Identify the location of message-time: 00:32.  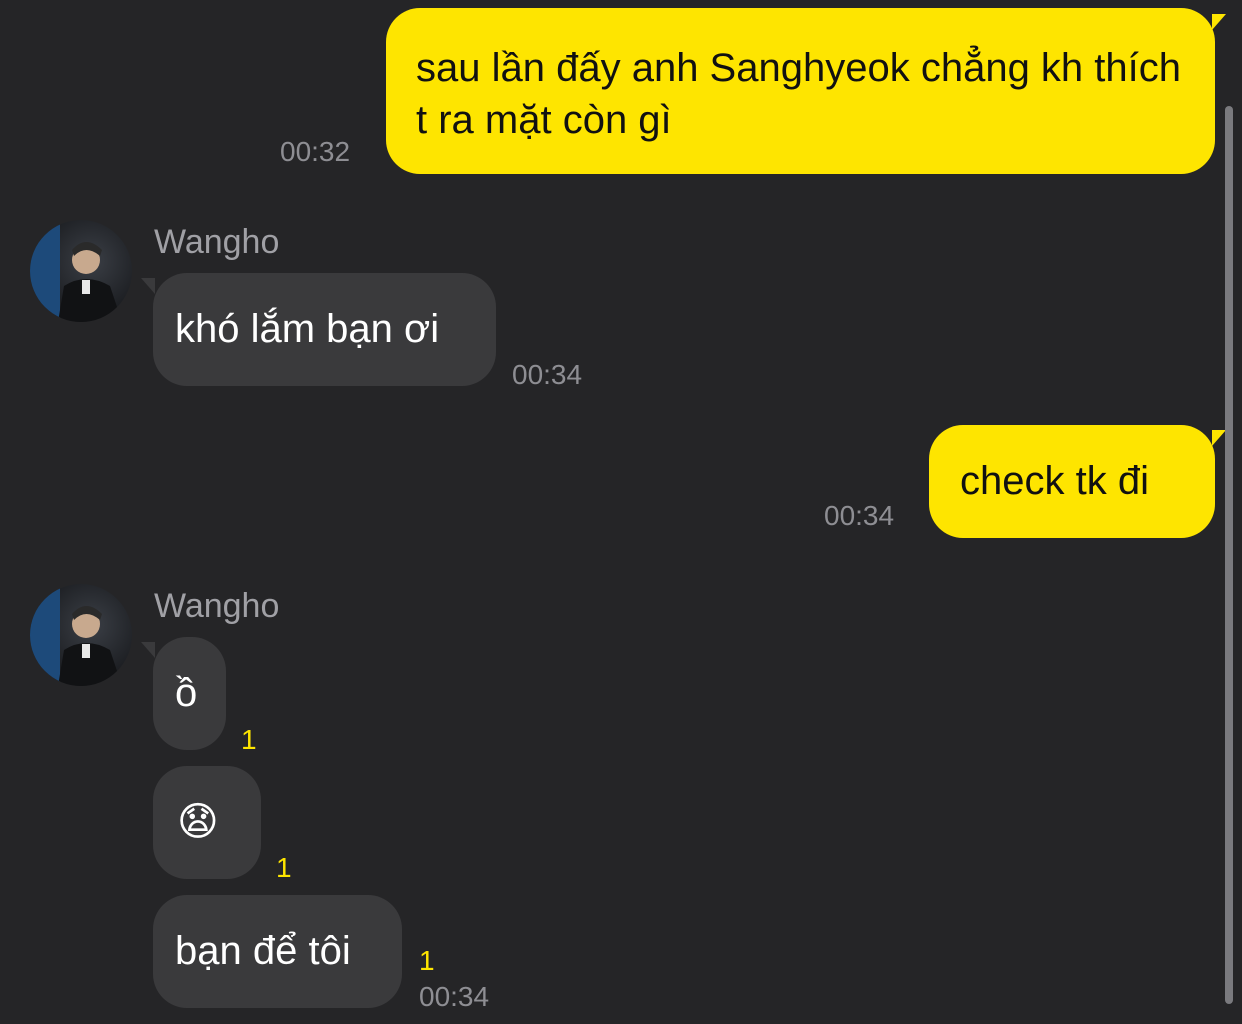
(315, 151).